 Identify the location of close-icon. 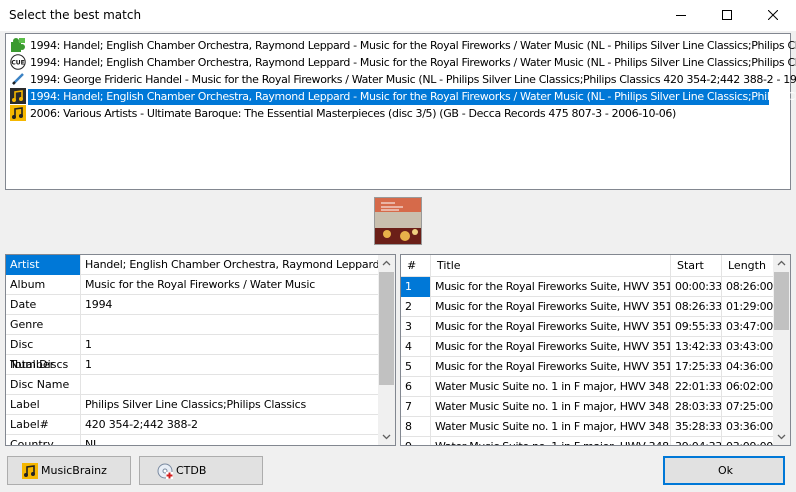
(773, 15).